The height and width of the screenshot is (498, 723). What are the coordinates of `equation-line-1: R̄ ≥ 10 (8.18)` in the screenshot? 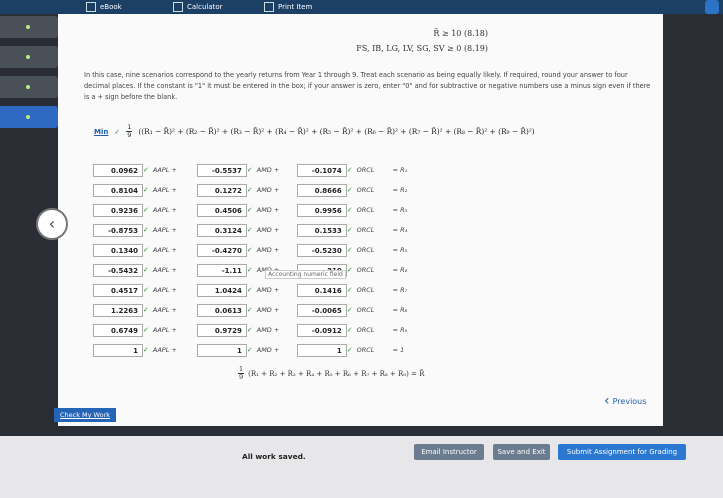 It's located at (460, 33).